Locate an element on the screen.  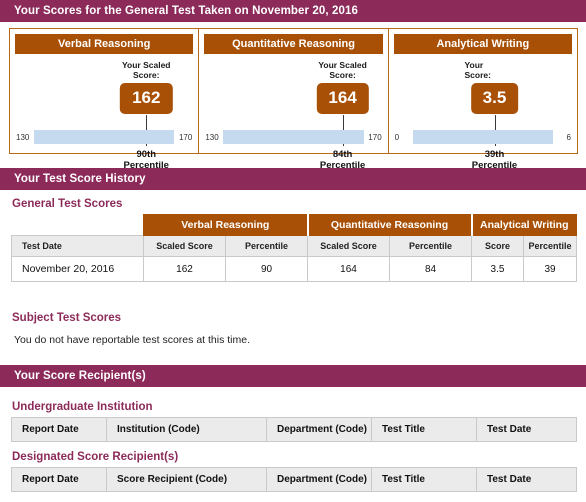
column-header-qr-scaled-score: Scaled Score is located at coordinates (348, 246).